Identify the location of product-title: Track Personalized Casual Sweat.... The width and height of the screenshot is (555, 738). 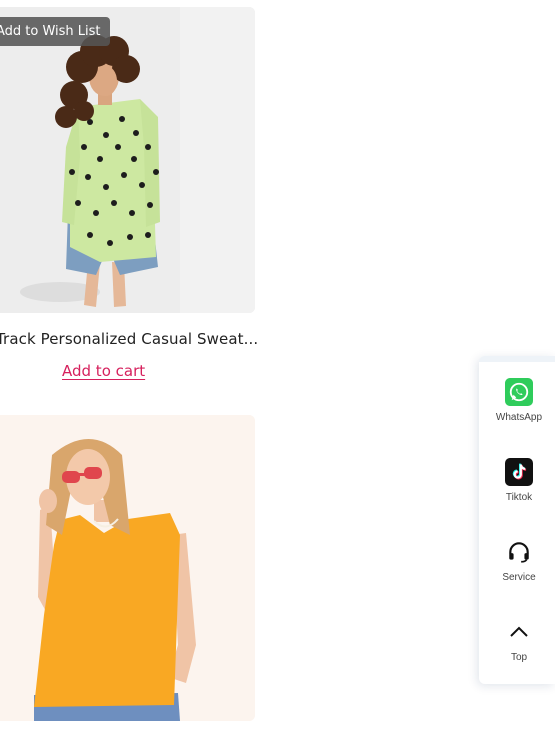
(129, 339).